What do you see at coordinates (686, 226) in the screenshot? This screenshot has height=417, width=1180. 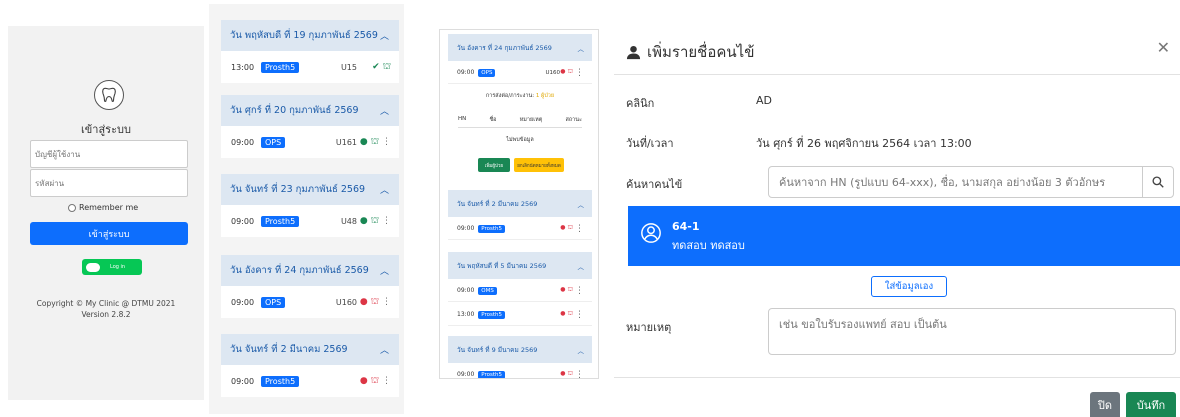 I see `patient-hn: 64-1` at bounding box center [686, 226].